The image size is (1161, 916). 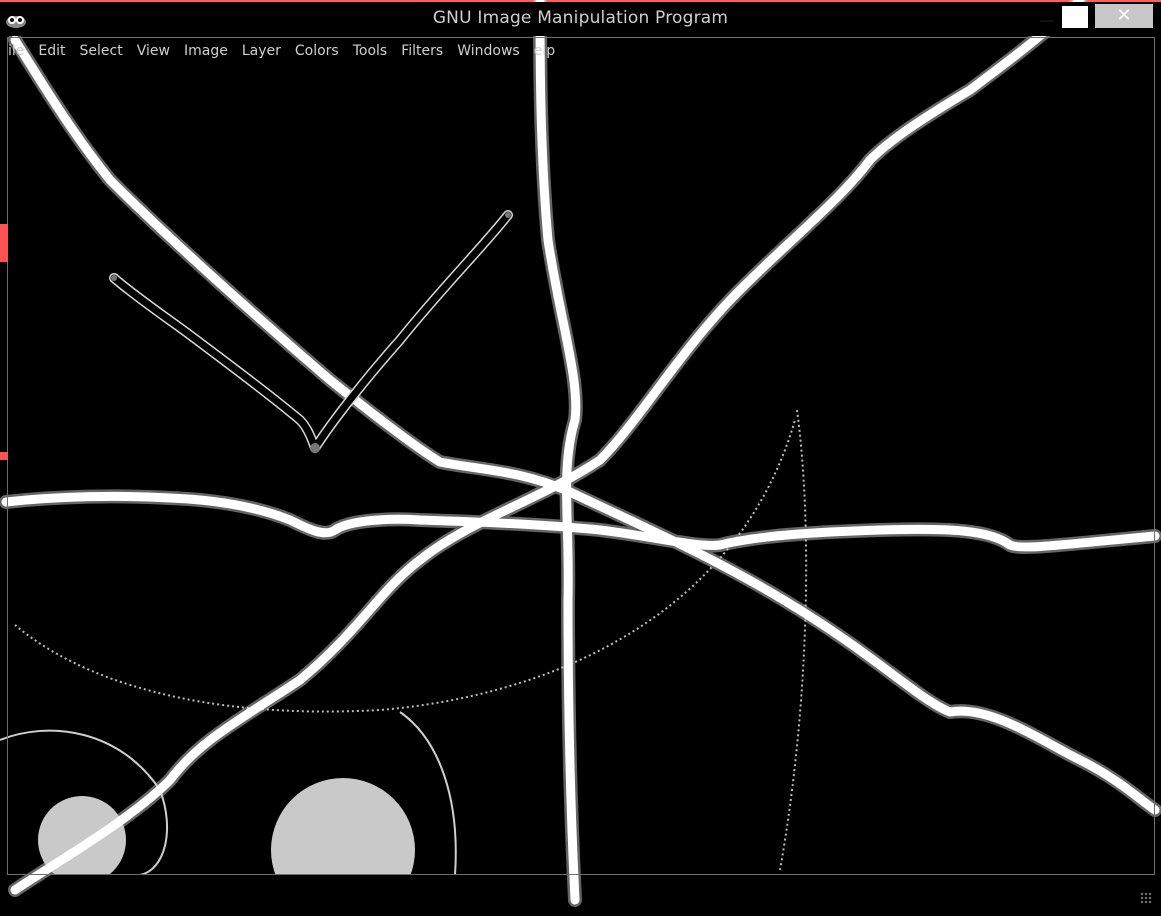 What do you see at coordinates (488, 52) in the screenshot?
I see `menu-windows: Windows` at bounding box center [488, 52].